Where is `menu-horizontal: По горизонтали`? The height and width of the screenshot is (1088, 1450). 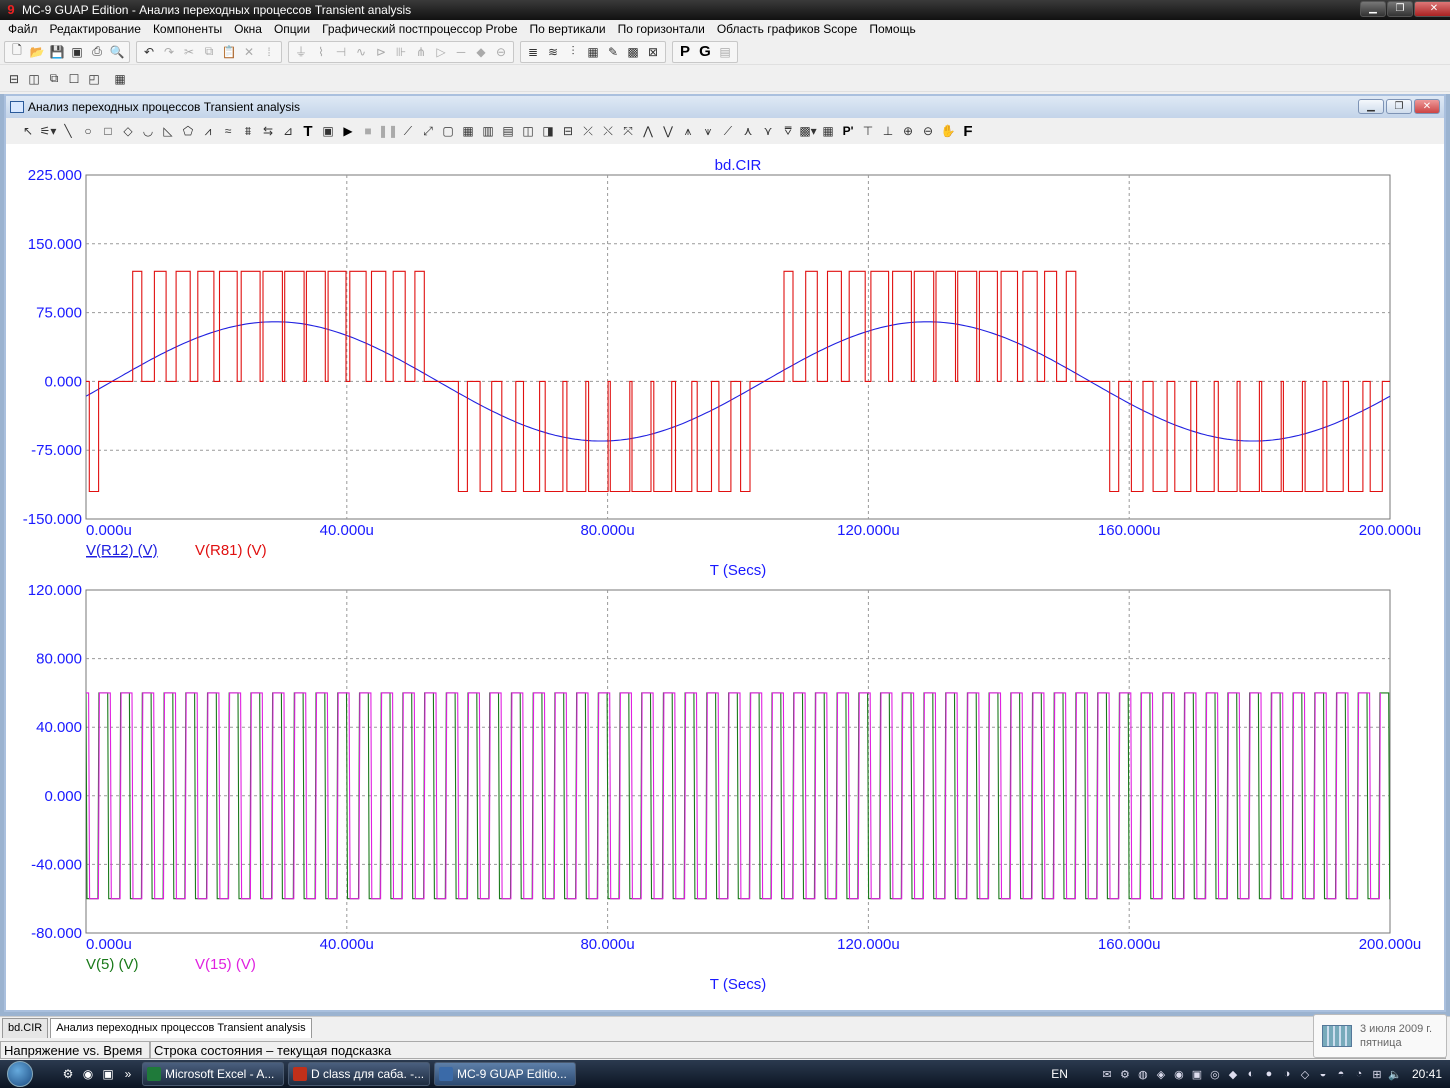 menu-horizontal: По горизонтали is located at coordinates (661, 29).